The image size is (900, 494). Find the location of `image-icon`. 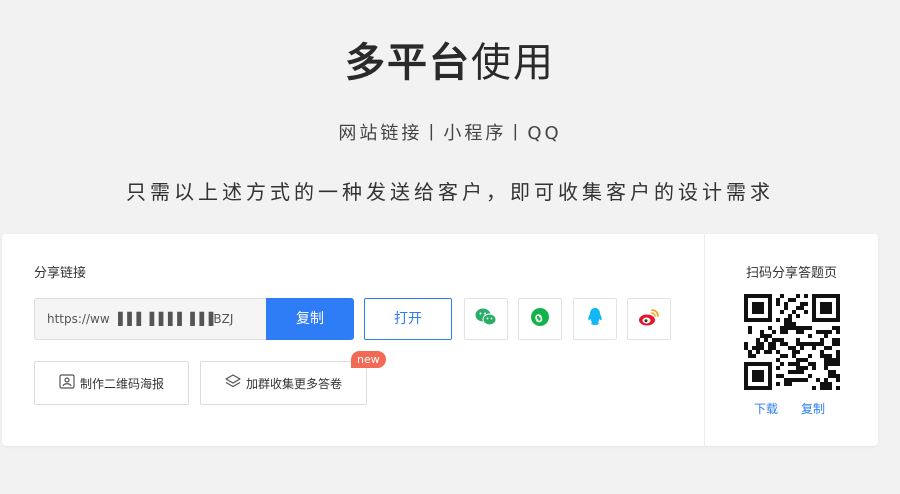

image-icon is located at coordinates (67, 383).